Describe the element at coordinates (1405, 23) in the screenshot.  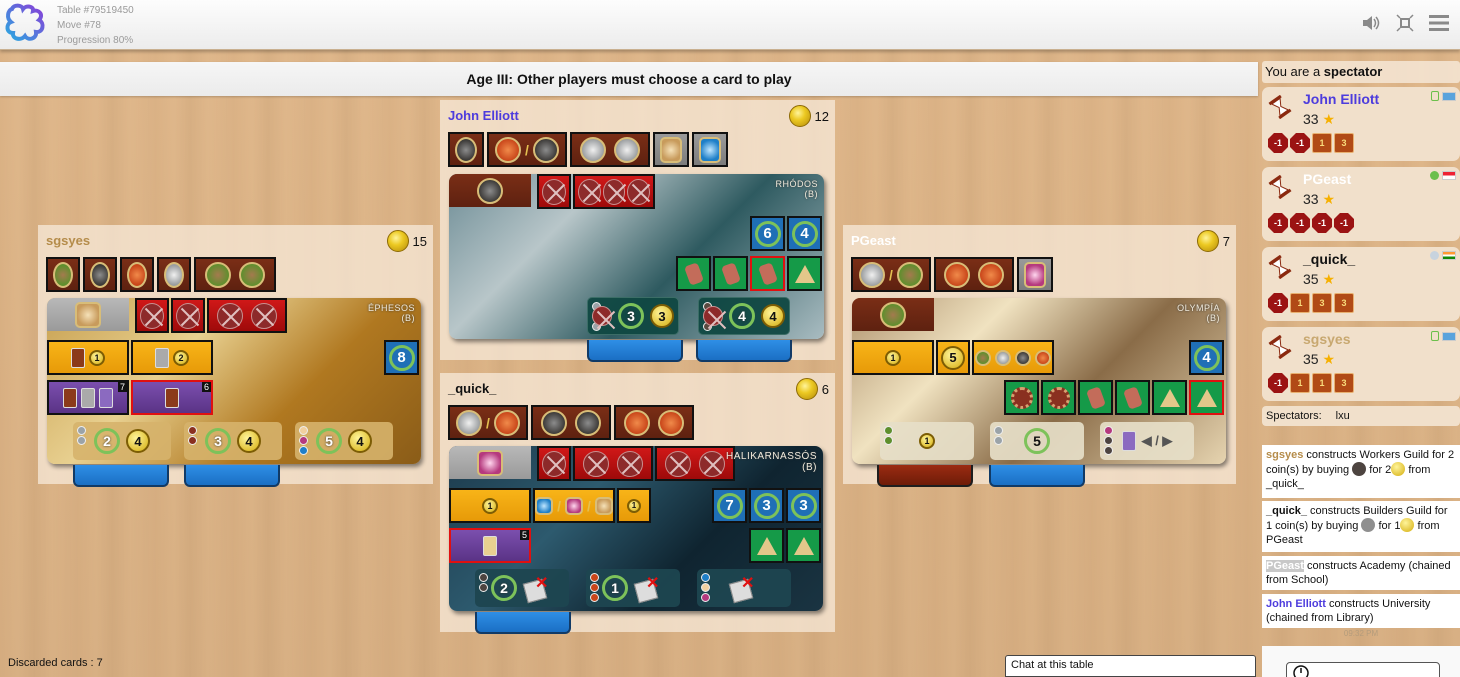
I see `fullscreen-icon` at that location.